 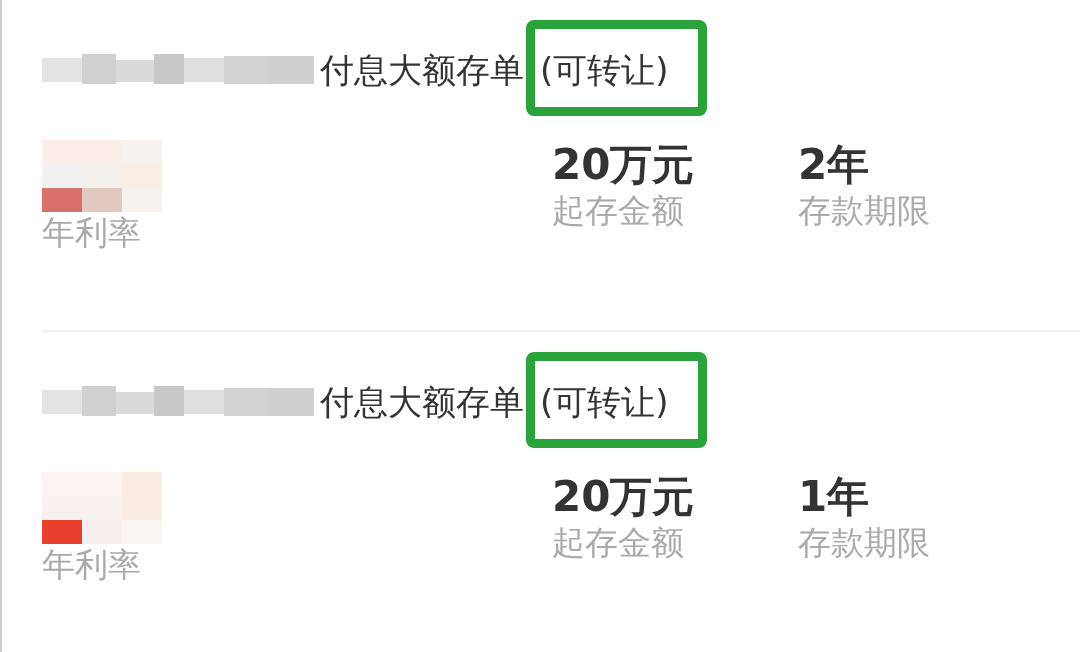 I want to click on stat-value: 1年, so click(x=834, y=497).